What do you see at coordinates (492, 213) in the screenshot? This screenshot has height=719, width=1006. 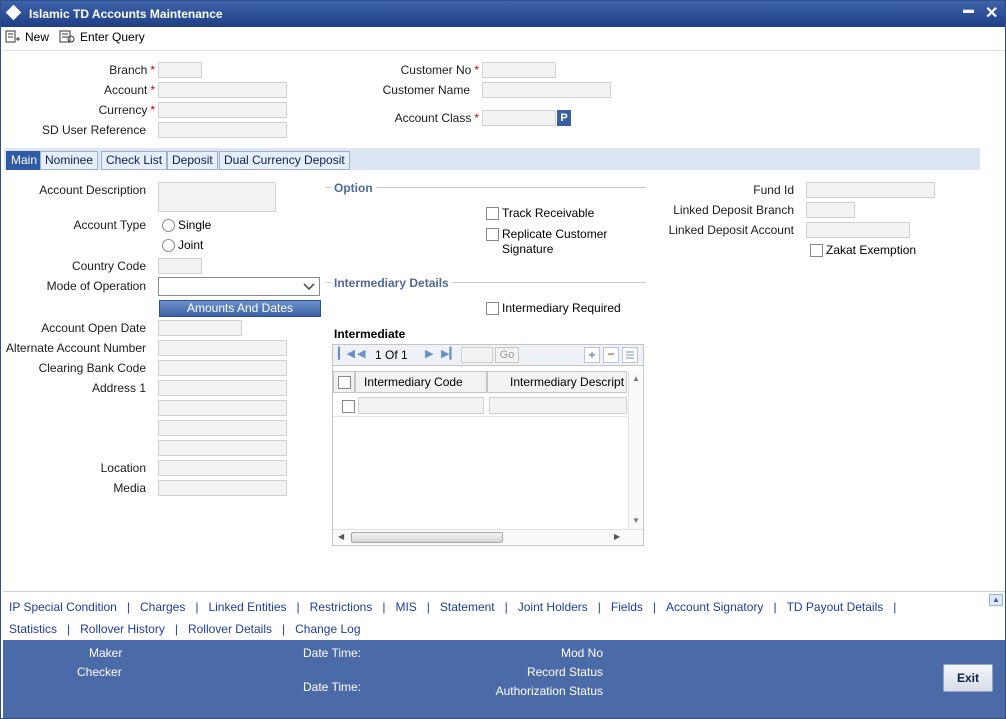 I see `track-receivable-checkbox` at bounding box center [492, 213].